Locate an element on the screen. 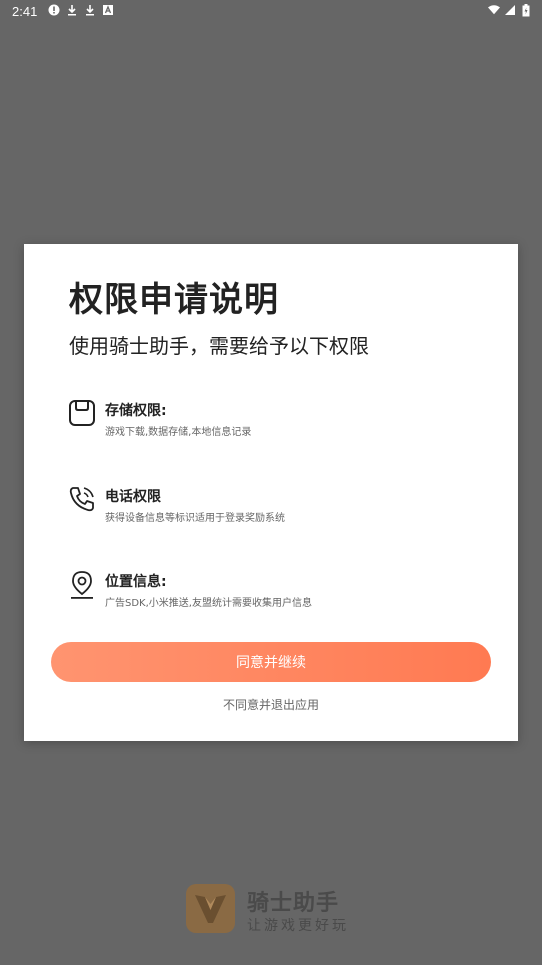 This screenshot has width=542, height=965. brand-name: 骑士助手 is located at coordinates (293, 903).